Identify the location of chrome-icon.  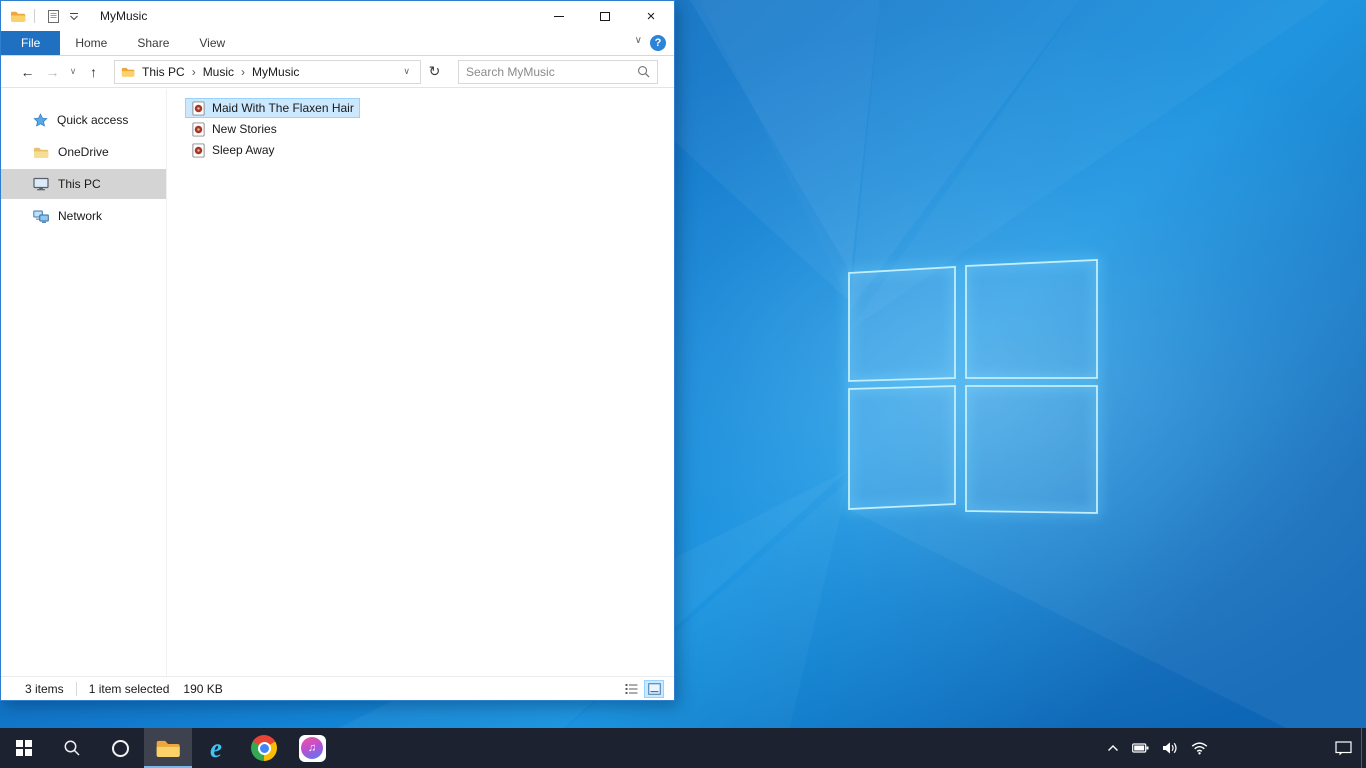
(264, 748).